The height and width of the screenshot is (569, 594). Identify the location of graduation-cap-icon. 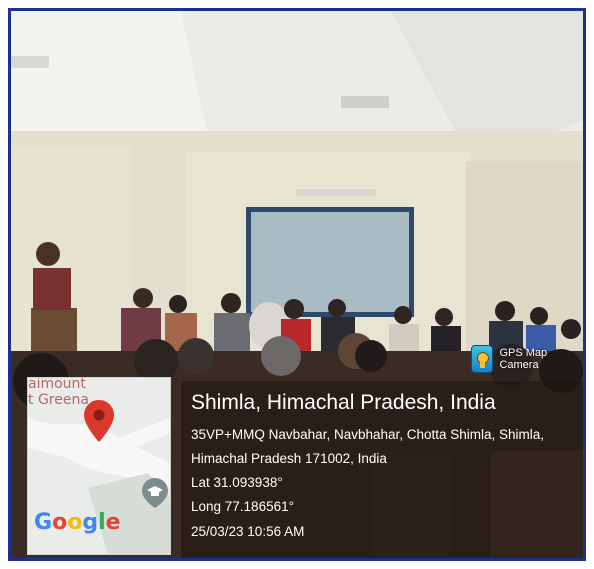
(155, 493).